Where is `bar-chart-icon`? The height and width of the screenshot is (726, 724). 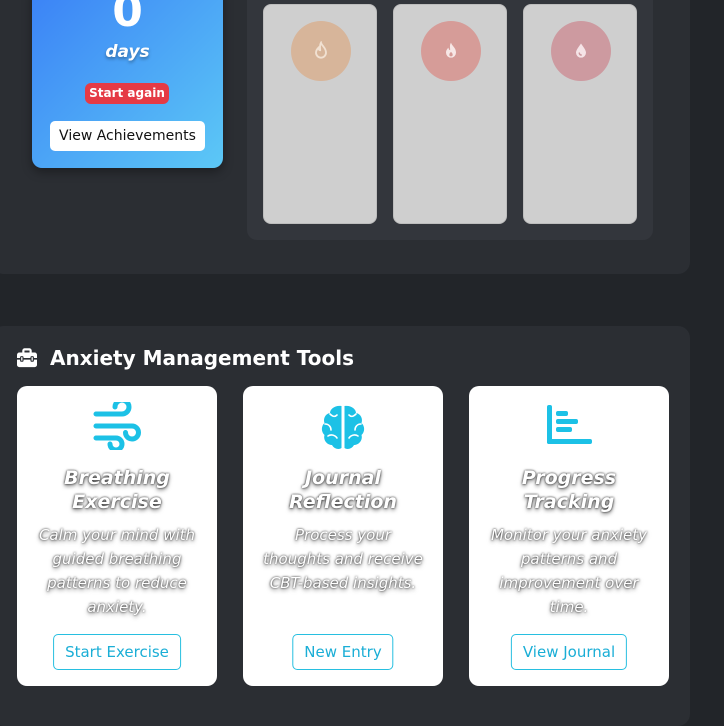 bar-chart-icon is located at coordinates (569, 424).